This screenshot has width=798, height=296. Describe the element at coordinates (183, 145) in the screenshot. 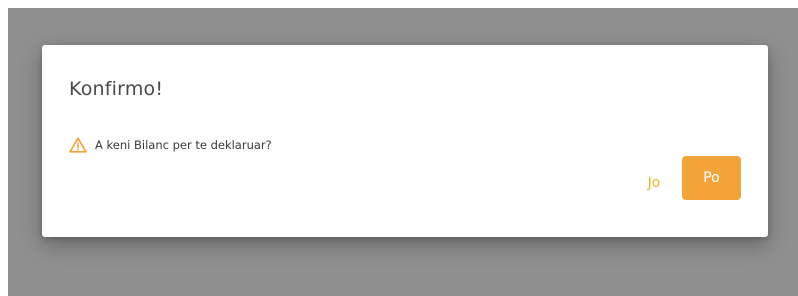

I see `dialog-message: A keni Bilanc per te deklaruar?` at that location.